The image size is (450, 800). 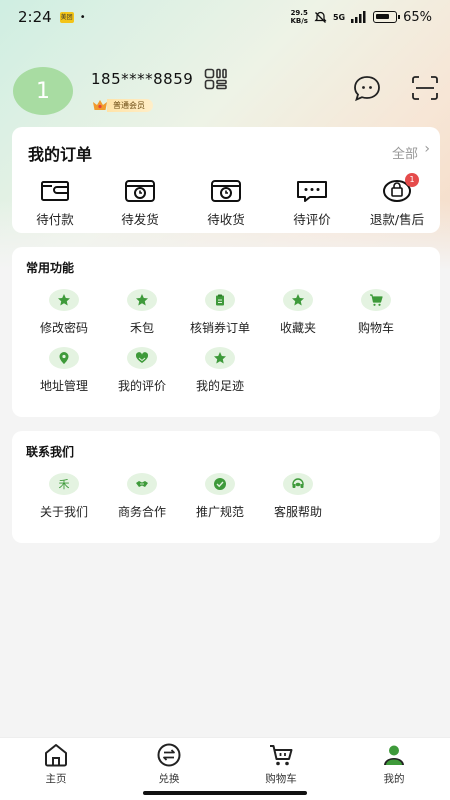 I want to click on network-type: 5G, so click(x=339, y=17).